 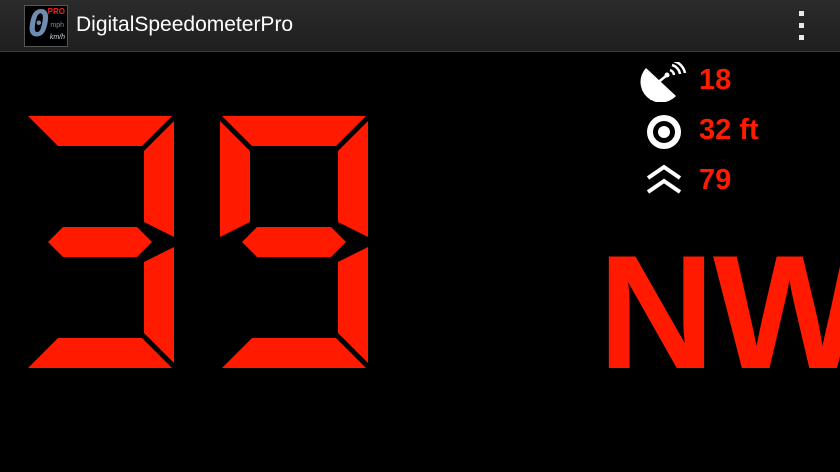 I want to click on speed-digit-ones, so click(x=294, y=242).